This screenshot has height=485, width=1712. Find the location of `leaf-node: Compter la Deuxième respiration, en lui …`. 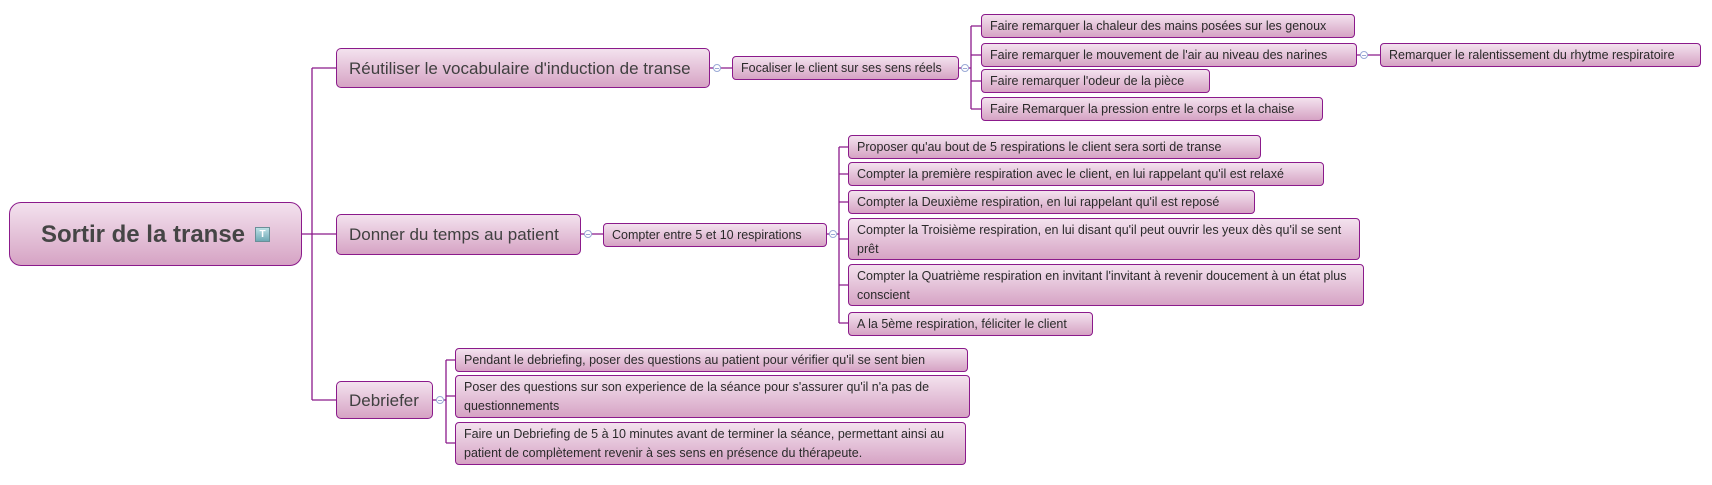

leaf-node: Compter la Deuxième respiration, en lui … is located at coordinates (1051, 202).